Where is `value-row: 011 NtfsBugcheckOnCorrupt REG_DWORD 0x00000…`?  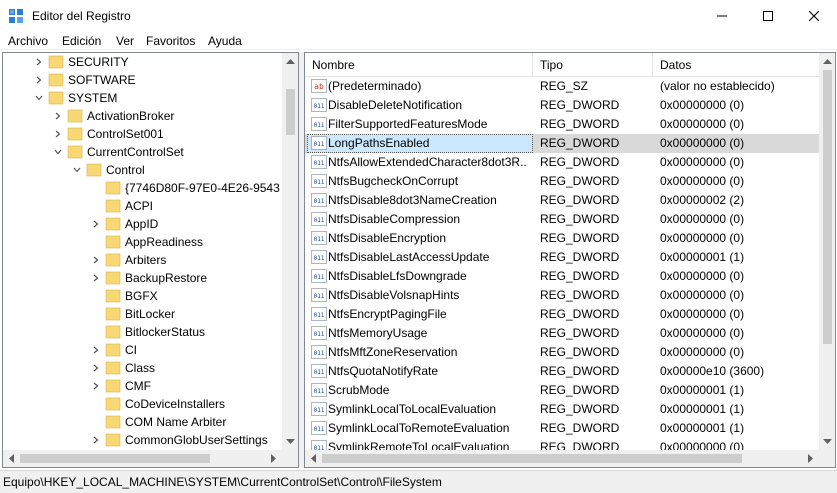 value-row: 011 NtfsBugcheckOnCorrupt REG_DWORD 0x00000… is located at coordinates (562, 181).